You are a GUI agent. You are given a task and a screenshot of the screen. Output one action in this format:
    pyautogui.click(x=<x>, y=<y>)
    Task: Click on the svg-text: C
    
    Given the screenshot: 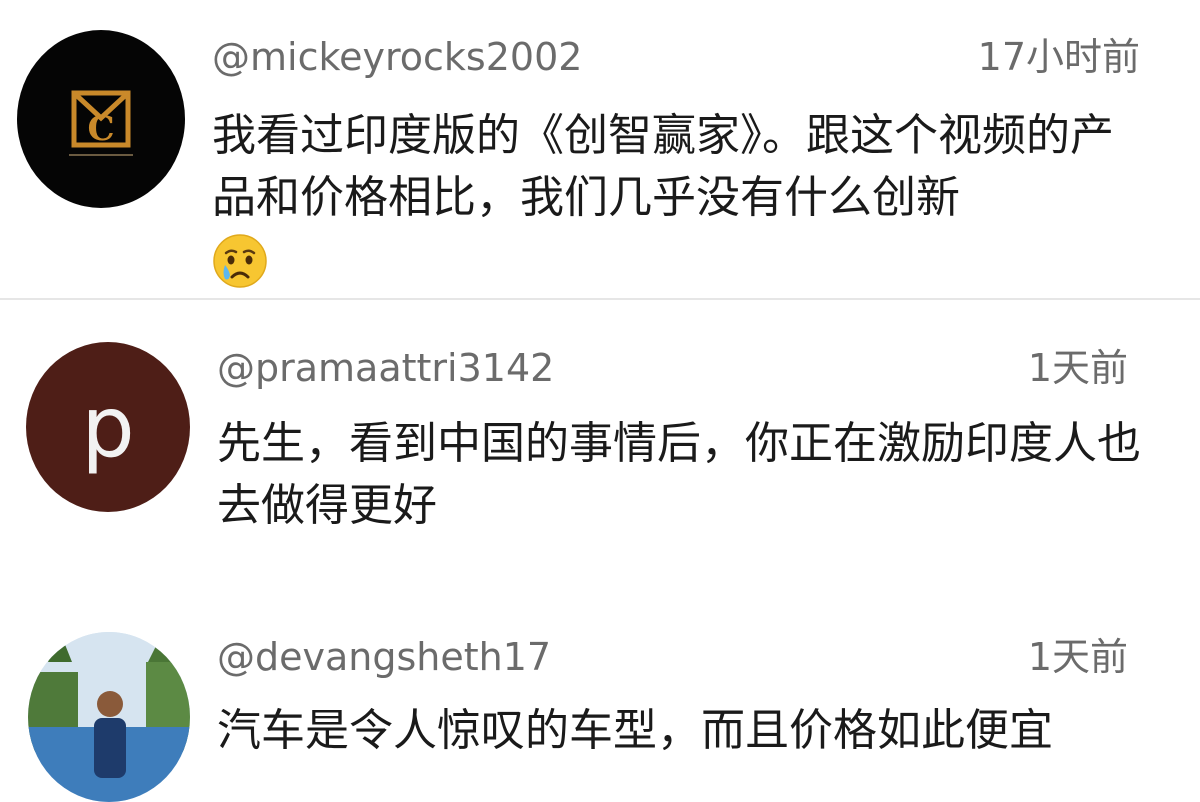 What is the action you would take?
    pyautogui.click(x=100, y=129)
    